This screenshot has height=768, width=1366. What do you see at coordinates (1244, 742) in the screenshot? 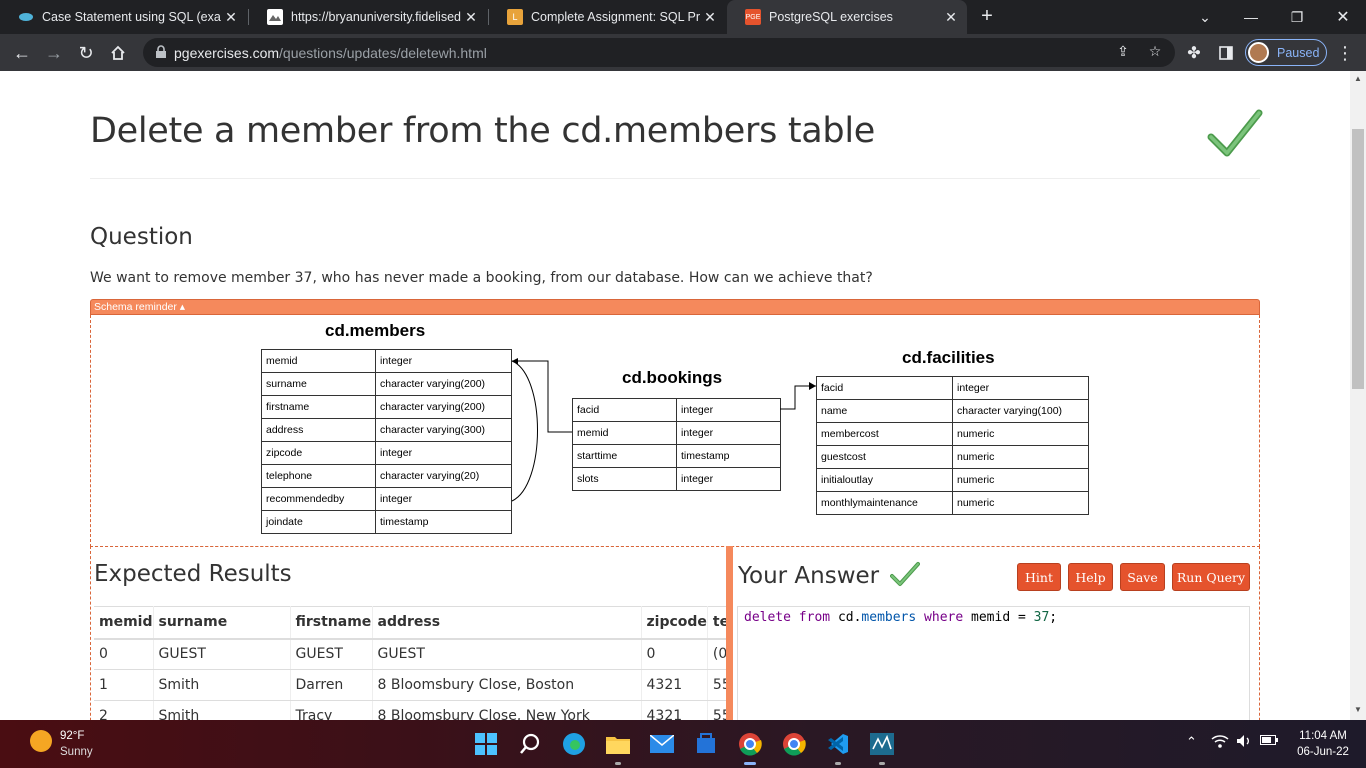
I see `volume-icon` at bounding box center [1244, 742].